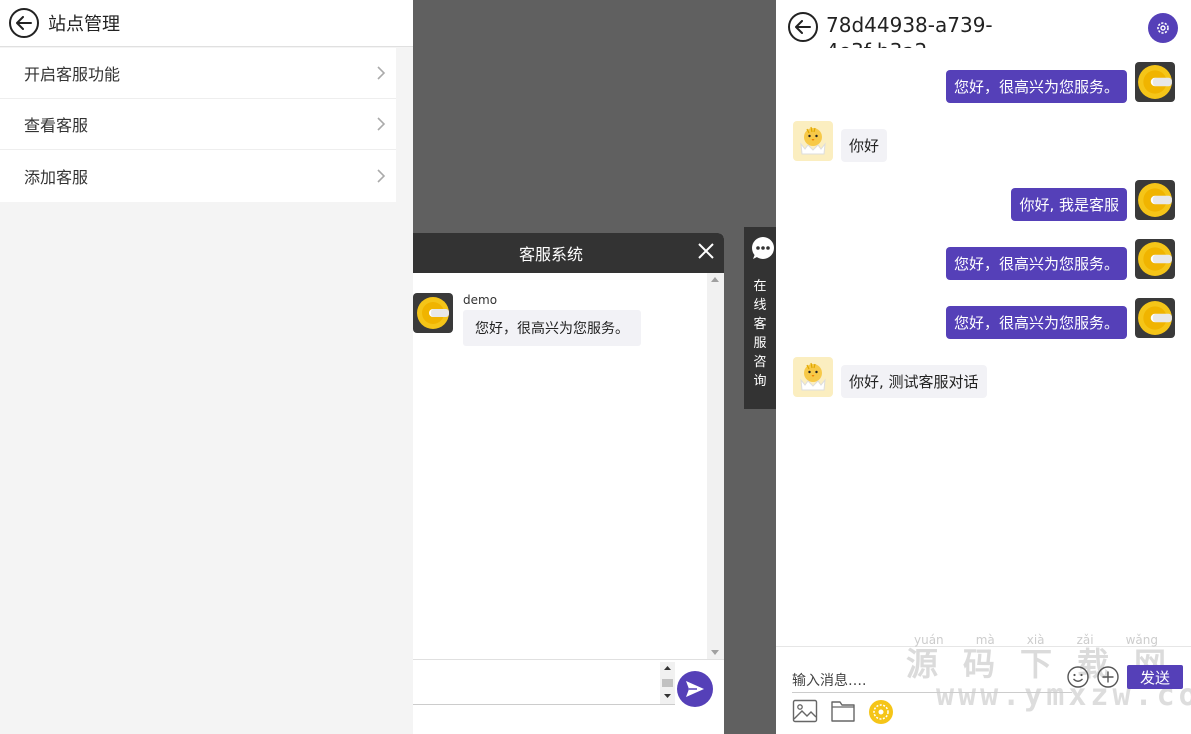 Image resolution: width=1191 pixels, height=734 pixels. I want to click on widget-message: demo 您好，很高兴为您服务。, so click(527, 319).